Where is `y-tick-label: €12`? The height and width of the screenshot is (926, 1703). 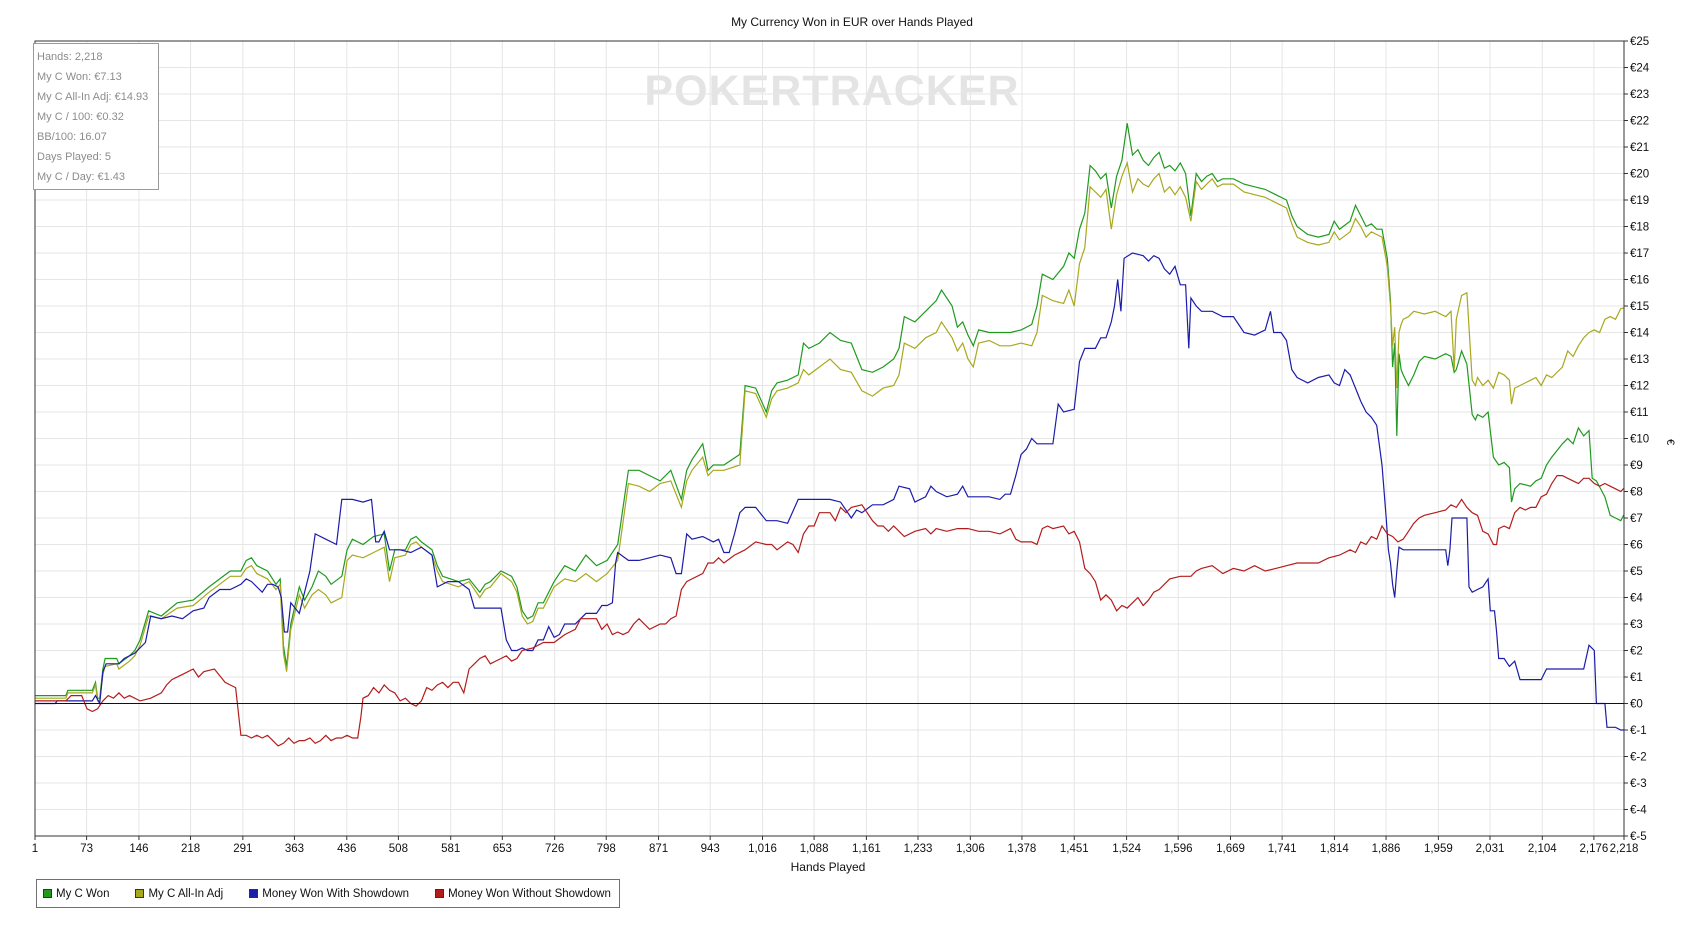
y-tick-label: €12 is located at coordinates (1639, 387).